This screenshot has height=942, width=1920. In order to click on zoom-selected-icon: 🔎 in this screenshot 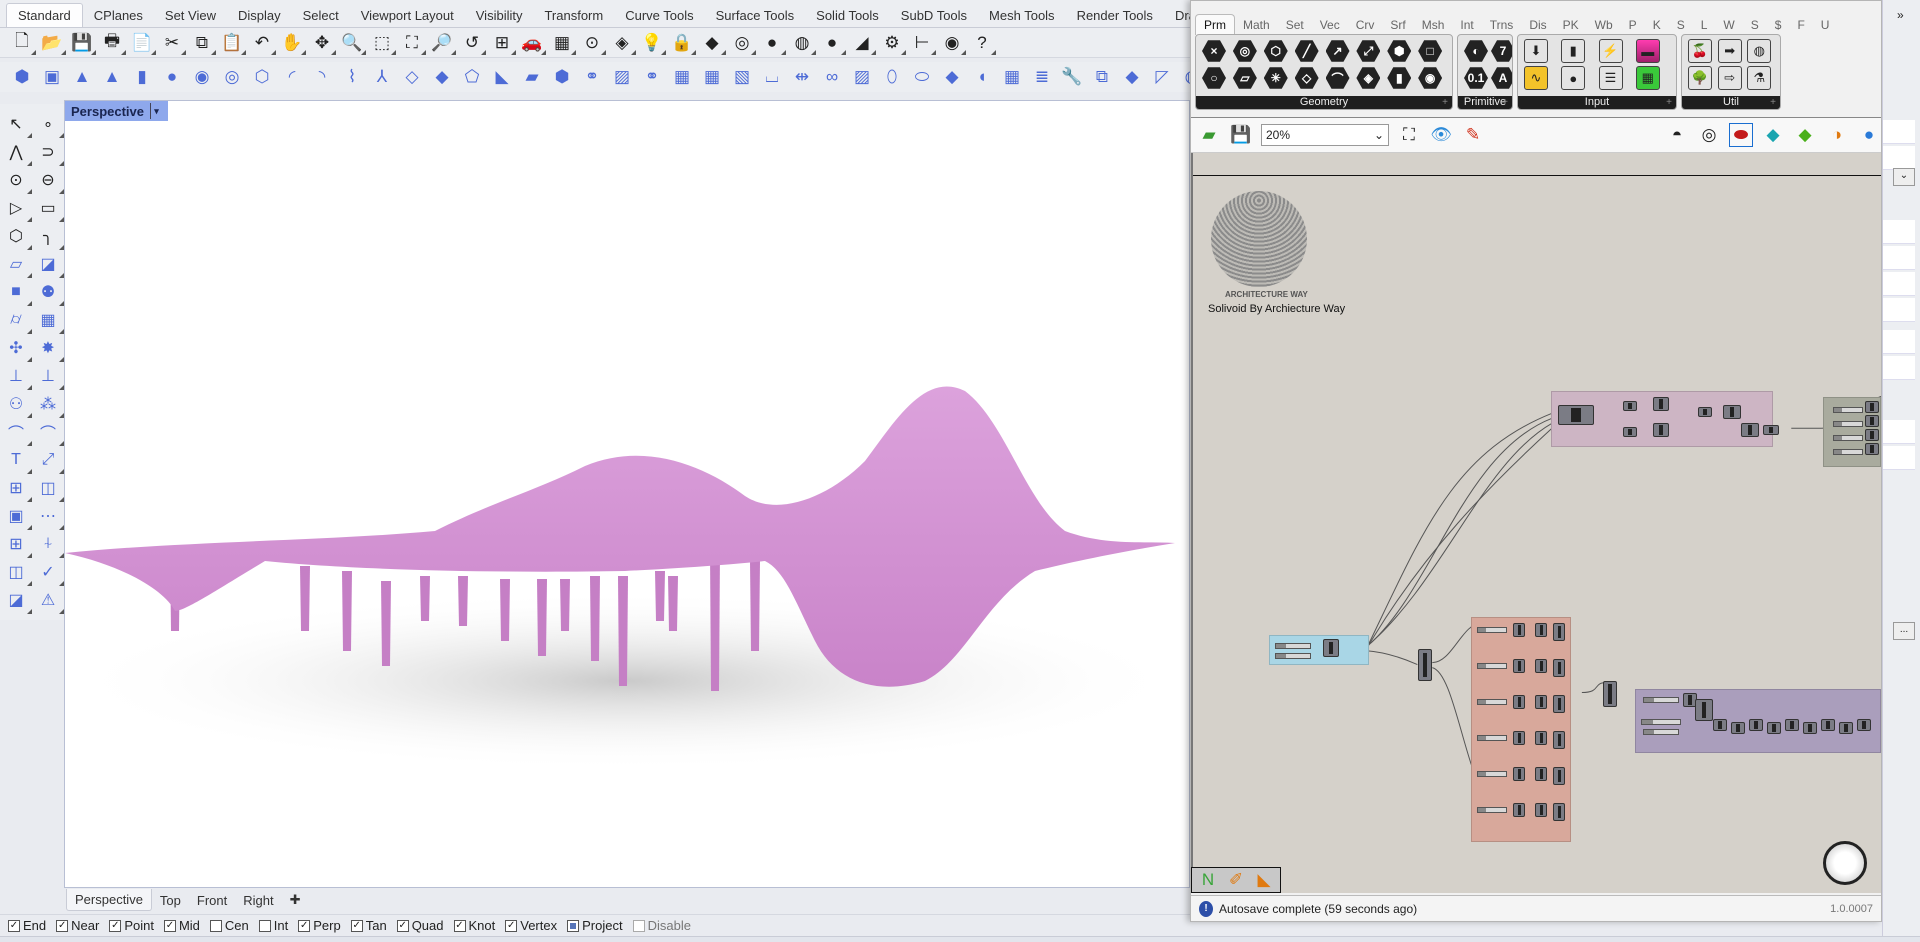, I will do `click(443, 43)`.